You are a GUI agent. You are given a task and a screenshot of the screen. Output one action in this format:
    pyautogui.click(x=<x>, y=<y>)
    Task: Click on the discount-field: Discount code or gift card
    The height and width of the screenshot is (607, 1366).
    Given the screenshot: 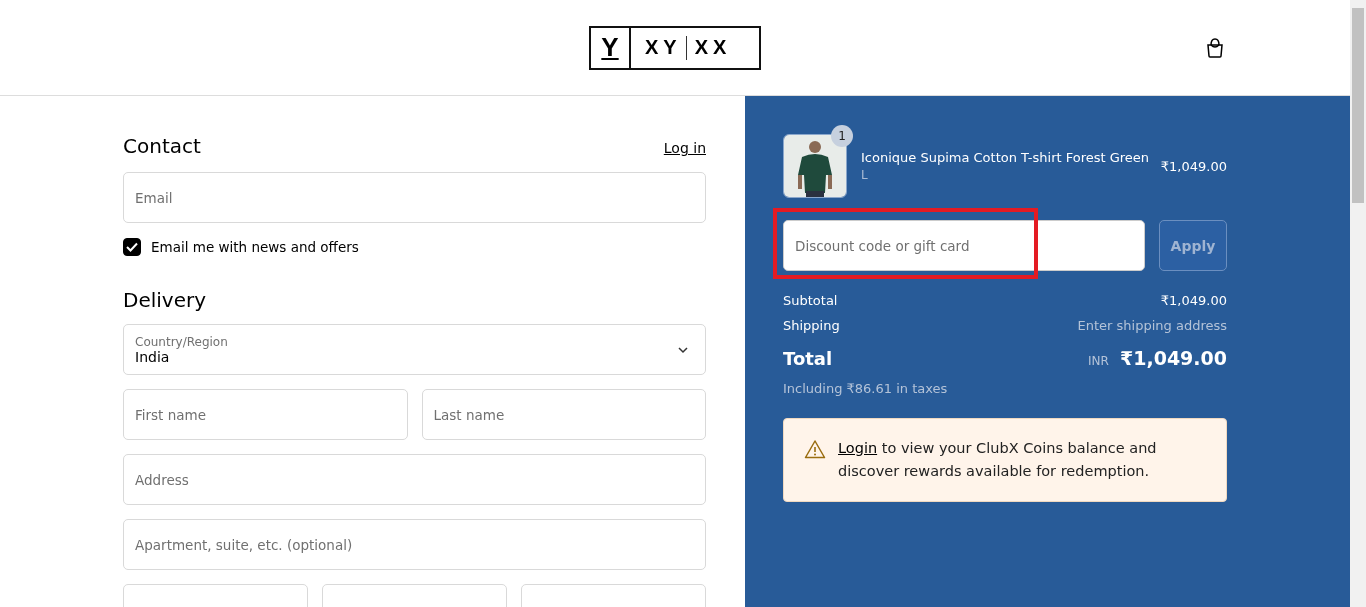 What is the action you would take?
    pyautogui.click(x=964, y=245)
    